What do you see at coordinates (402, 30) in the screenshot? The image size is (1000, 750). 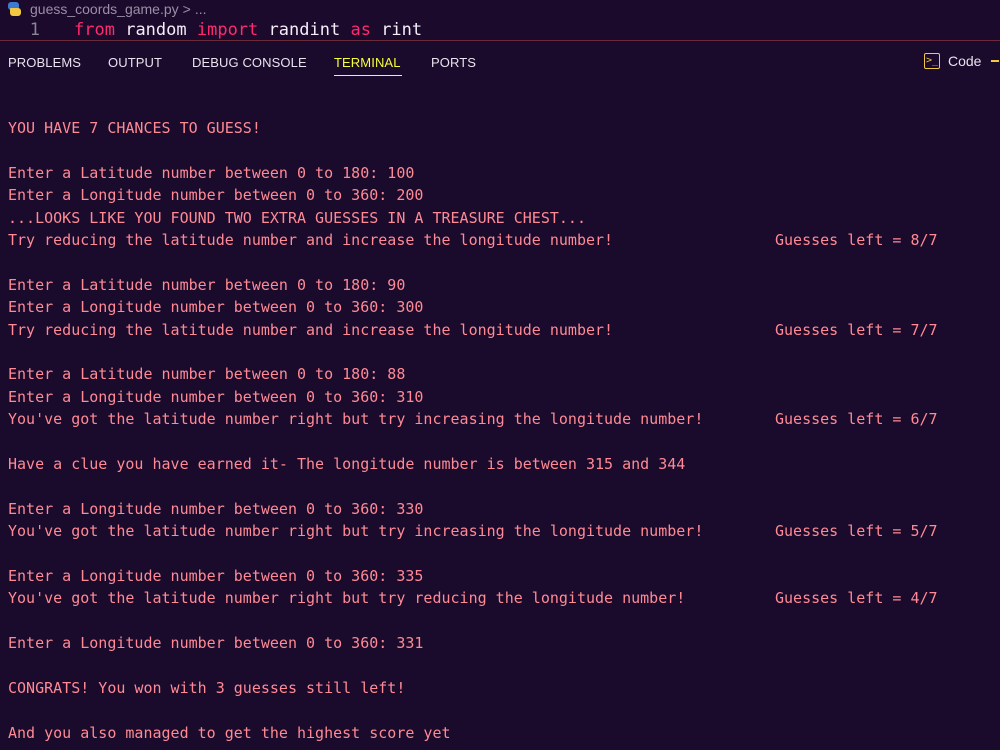 I see `alias-name: rint` at bounding box center [402, 30].